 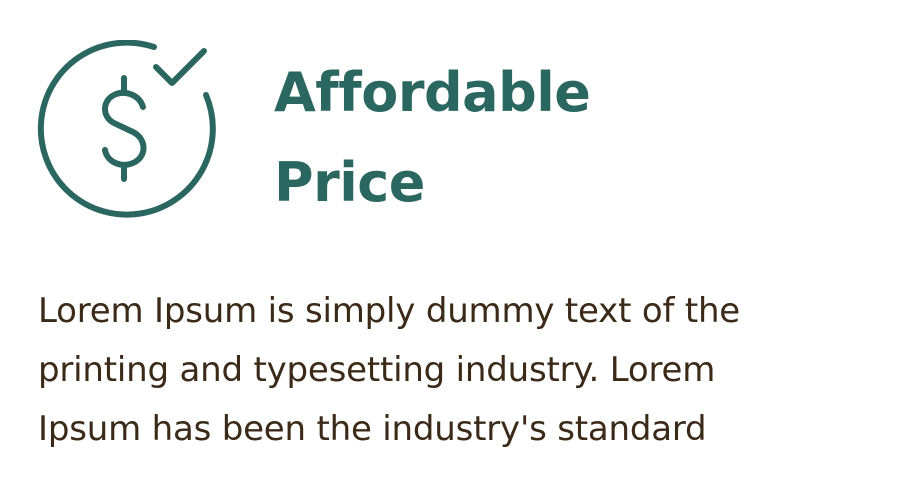 What do you see at coordinates (372, 429) in the screenshot?
I see `description-line: Ipsum has been the industry's standard` at bounding box center [372, 429].